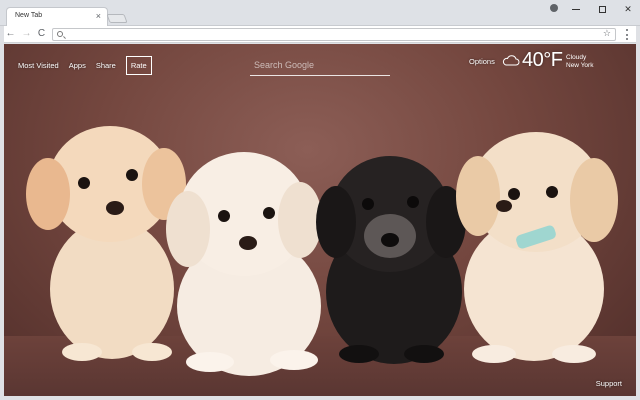  I want to click on support-link: Support, so click(609, 383).